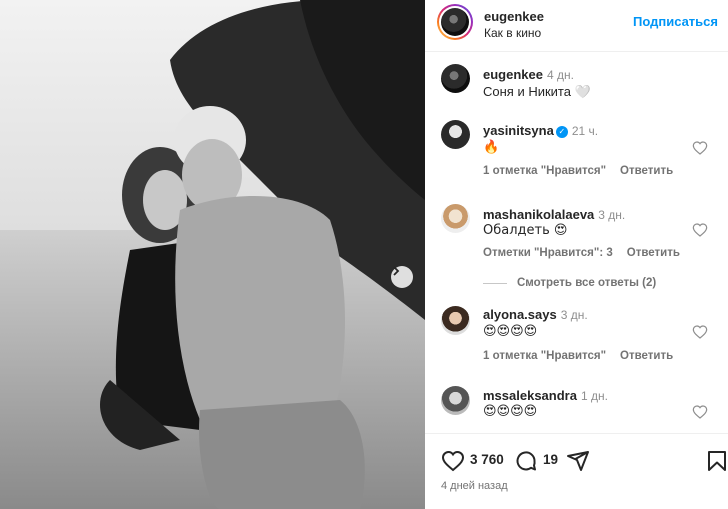 This screenshot has width=728, height=509. I want to click on view-replies-button: Смотреть все ответы (2), so click(569, 283).